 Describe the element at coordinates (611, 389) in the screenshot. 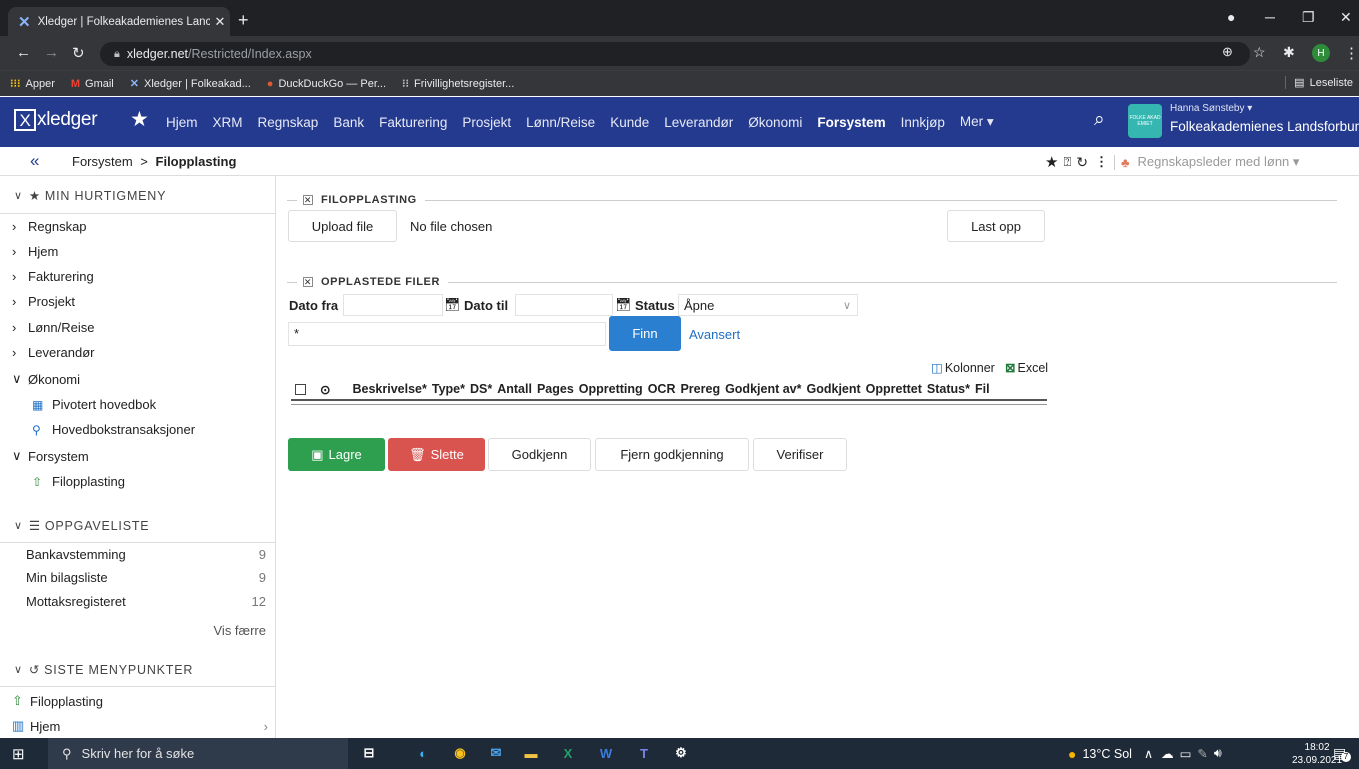

I see `col-oppretting: Oppretting` at that location.